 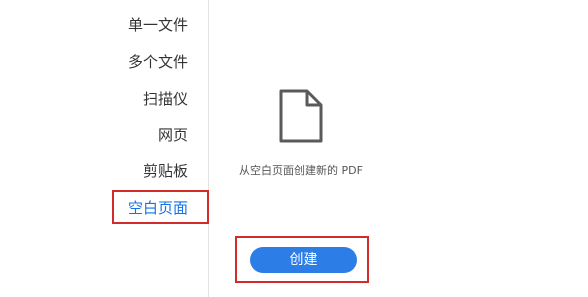 What do you see at coordinates (165, 171) in the screenshot?
I see `sidebar-item-clipboard: 剪贴板` at bounding box center [165, 171].